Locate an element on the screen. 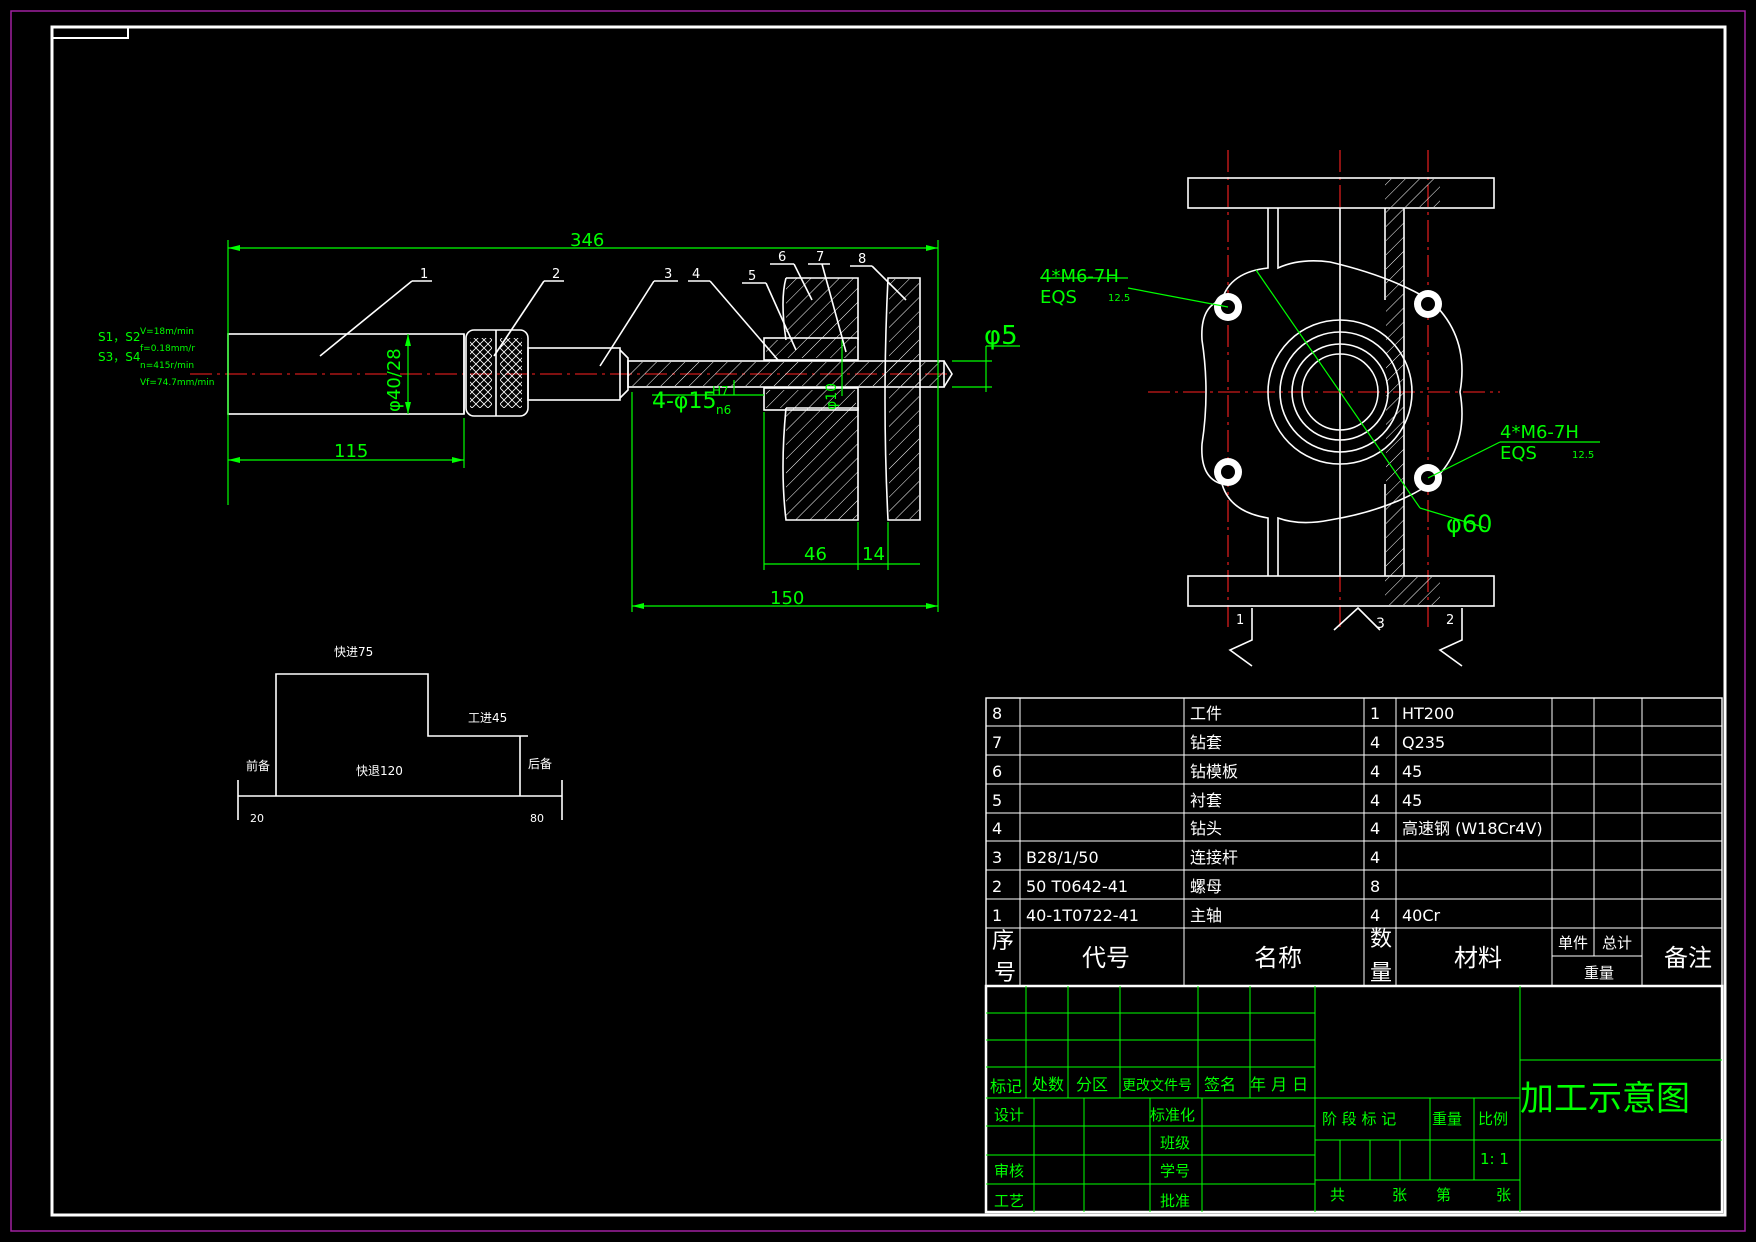 This screenshot has width=1756, height=1242. bore-dia-label: φ60 is located at coordinates (1469, 524).